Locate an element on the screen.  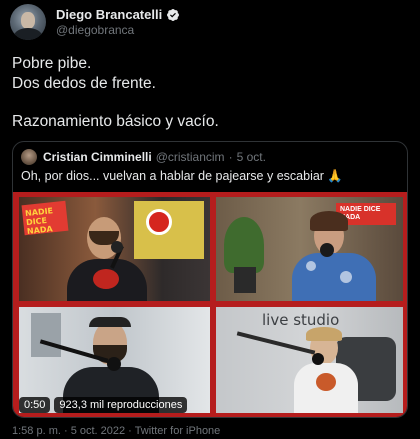
plant-pot is located at coordinates (245, 280).